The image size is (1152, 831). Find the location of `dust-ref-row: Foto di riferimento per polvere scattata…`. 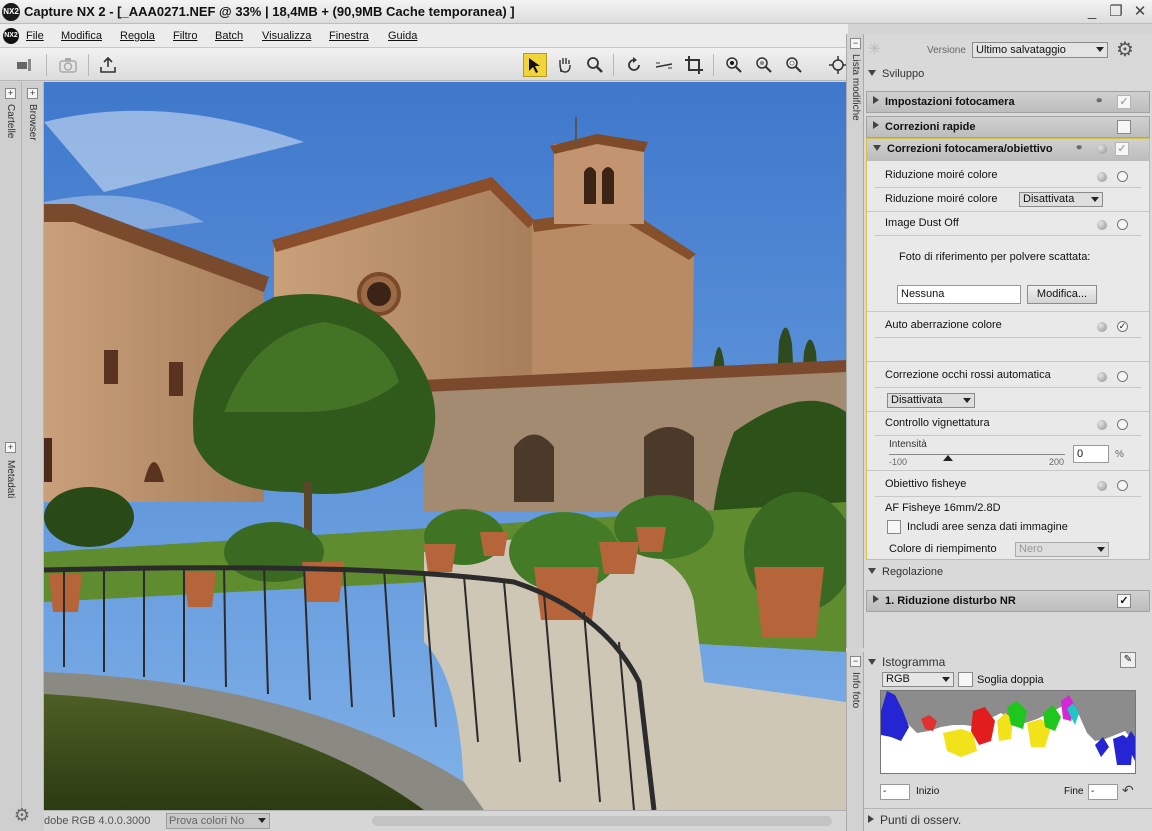

dust-ref-row: Foto di riferimento per polvere scattata… is located at coordinates (1008, 266).